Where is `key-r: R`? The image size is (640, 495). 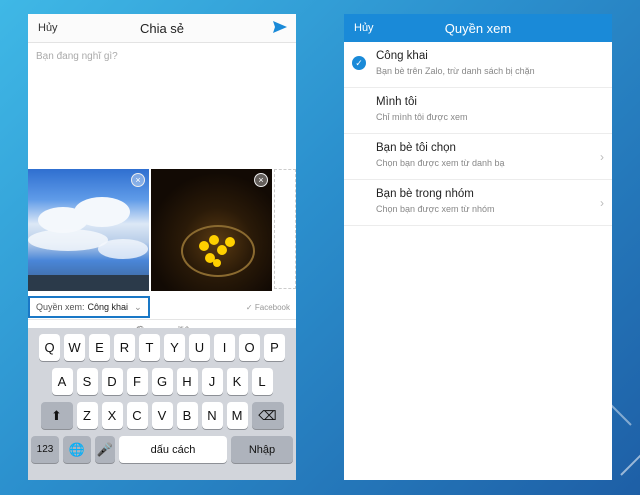 key-r: R is located at coordinates (124, 347).